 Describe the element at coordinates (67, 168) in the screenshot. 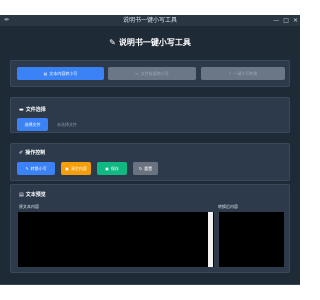

I see `trash-icon: ▣` at that location.